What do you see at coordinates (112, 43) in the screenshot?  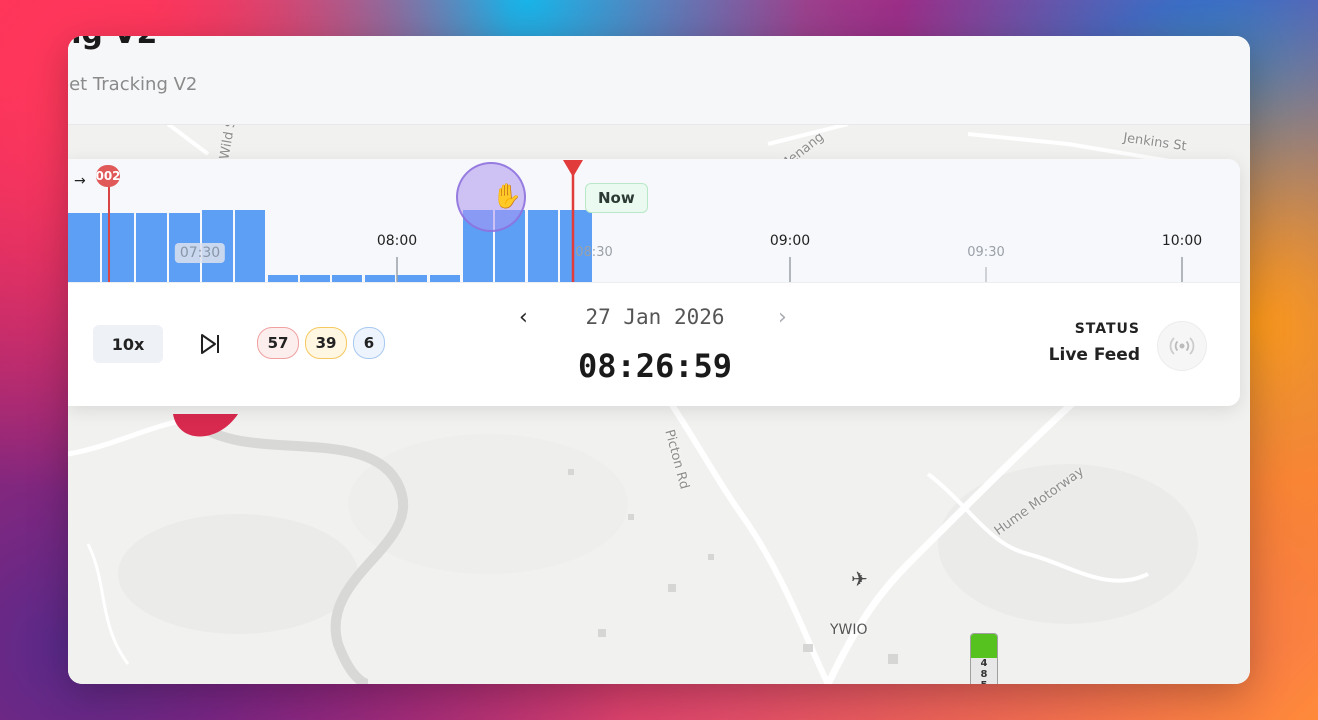 I see `page-title: ng V2` at bounding box center [112, 43].